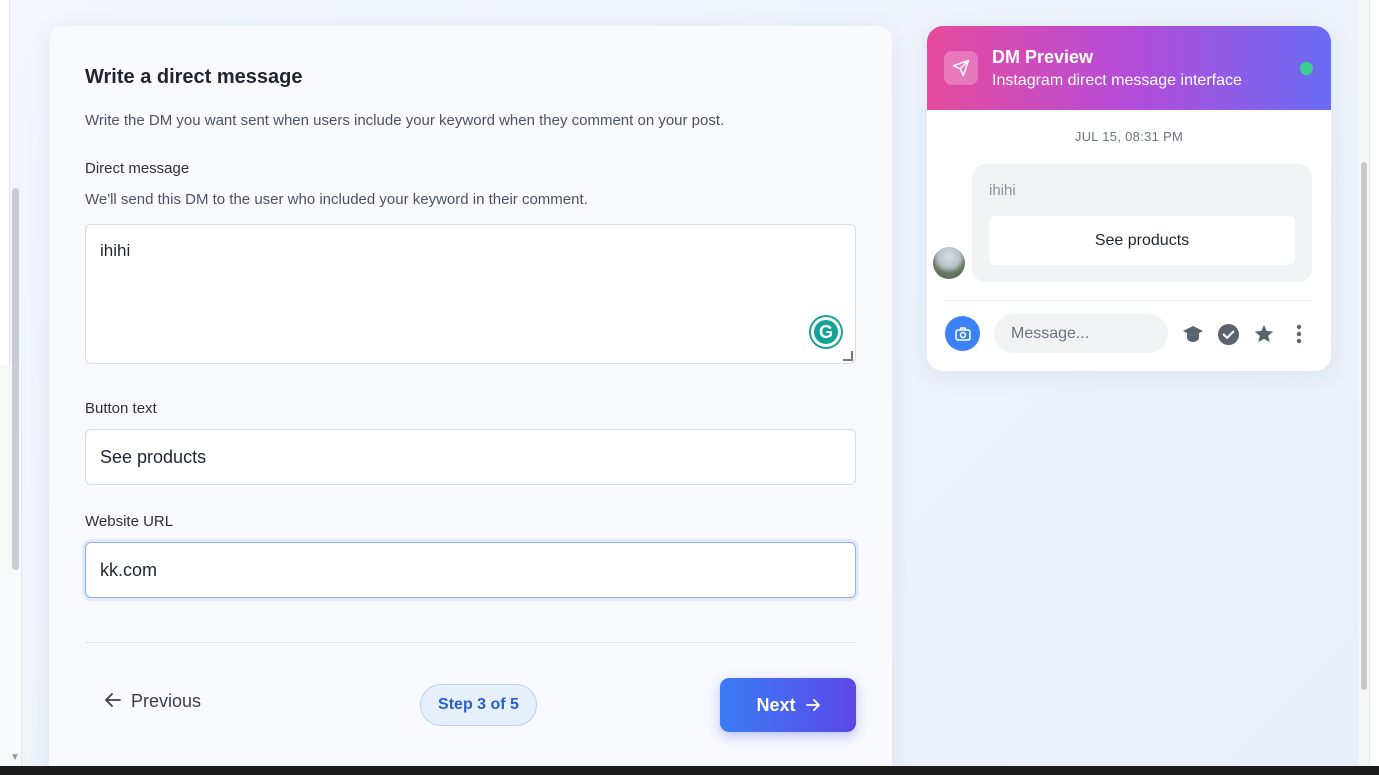  What do you see at coordinates (153, 456) in the screenshot?
I see `button-text-value: See products` at bounding box center [153, 456].